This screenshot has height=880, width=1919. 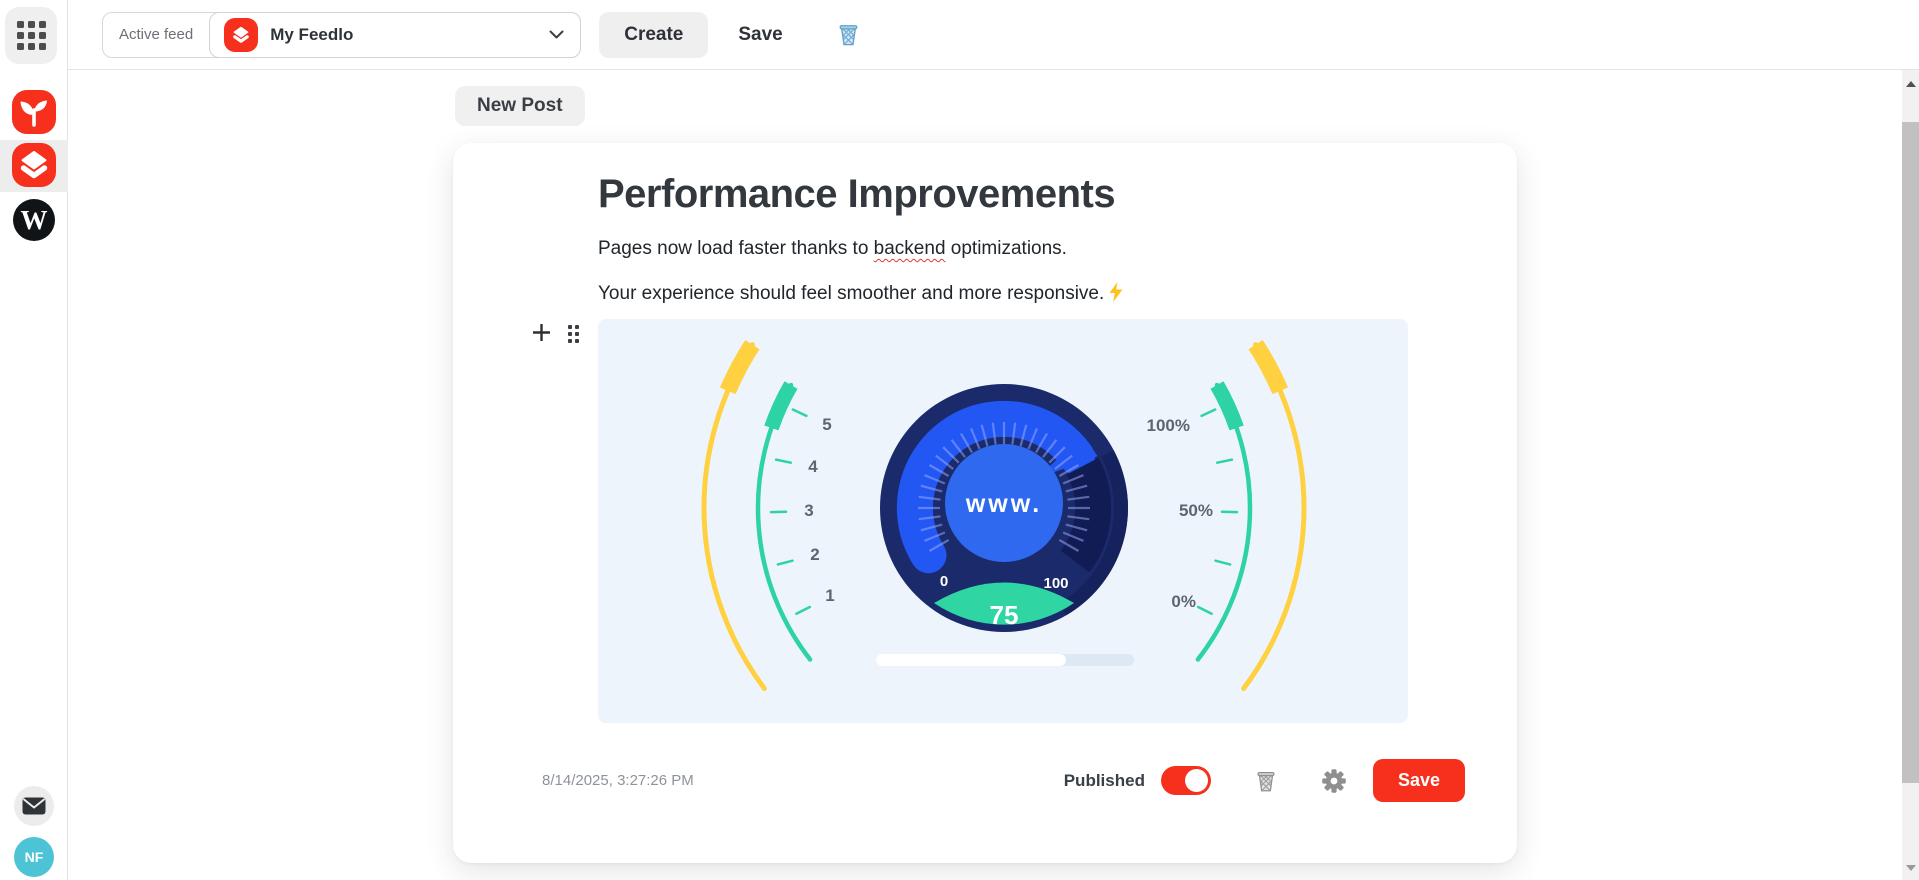 I want to click on yellow-arc-right-segment, so click(x=1268, y=367).